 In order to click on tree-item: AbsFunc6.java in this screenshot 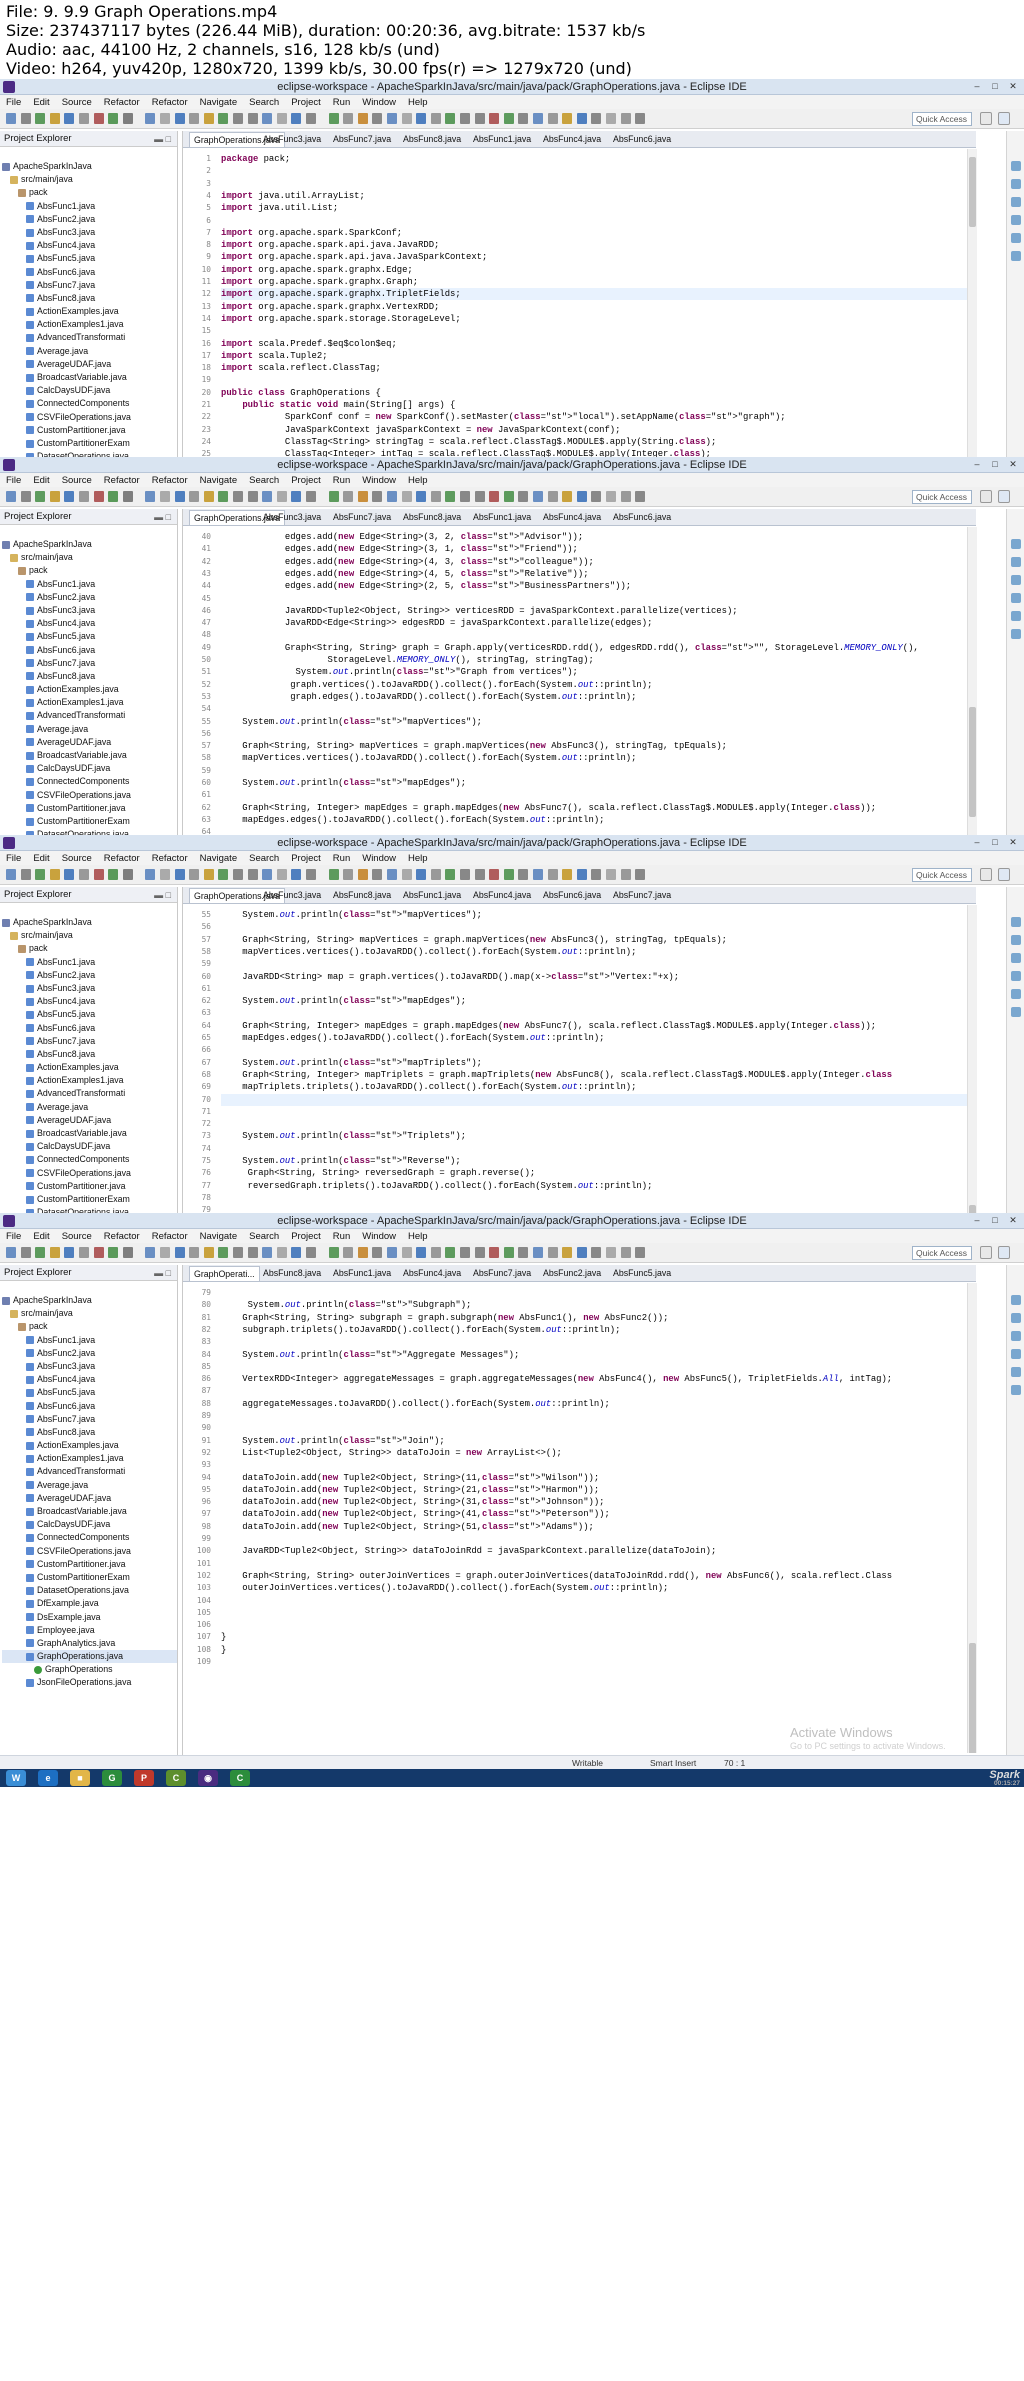, I will do `click(89, 650)`.